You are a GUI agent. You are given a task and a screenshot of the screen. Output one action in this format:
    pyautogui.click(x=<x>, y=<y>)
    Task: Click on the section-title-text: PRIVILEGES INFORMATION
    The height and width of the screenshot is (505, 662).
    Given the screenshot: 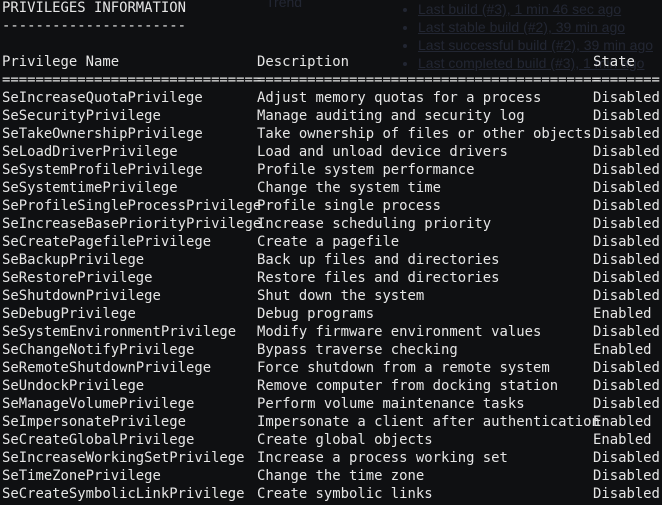 What is the action you would take?
    pyautogui.click(x=94, y=8)
    